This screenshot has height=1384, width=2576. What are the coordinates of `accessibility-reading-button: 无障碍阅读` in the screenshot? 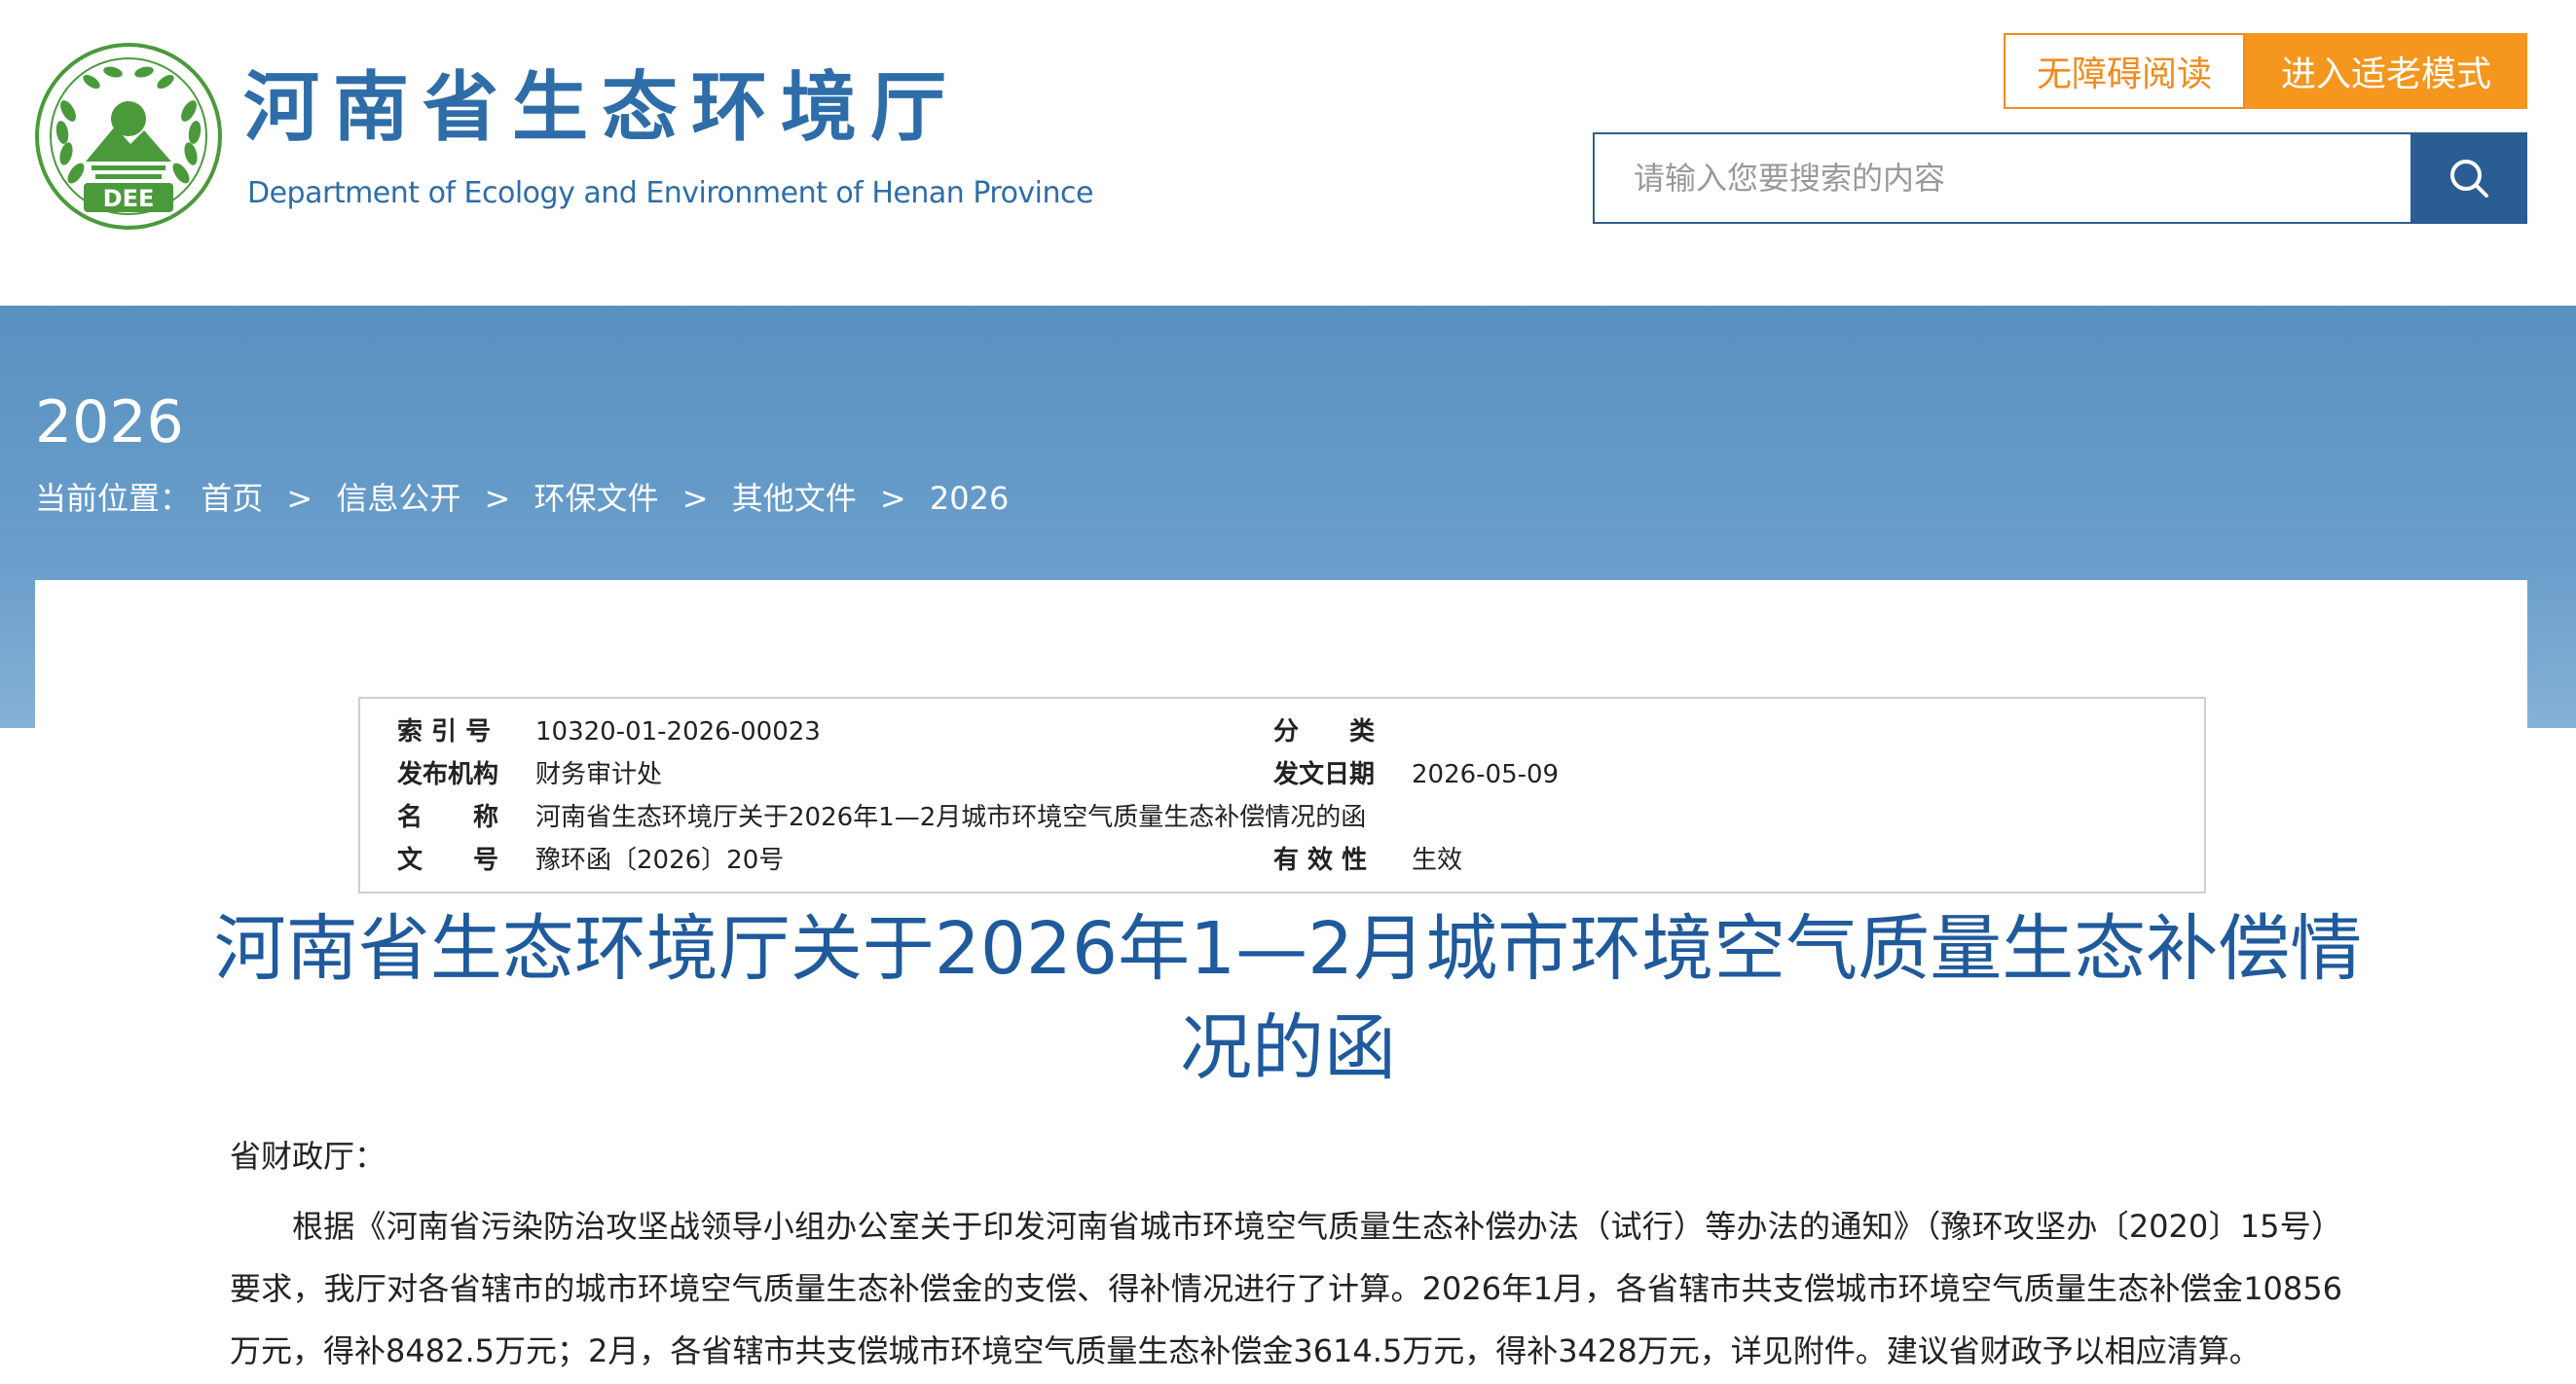 It's located at (2124, 71).